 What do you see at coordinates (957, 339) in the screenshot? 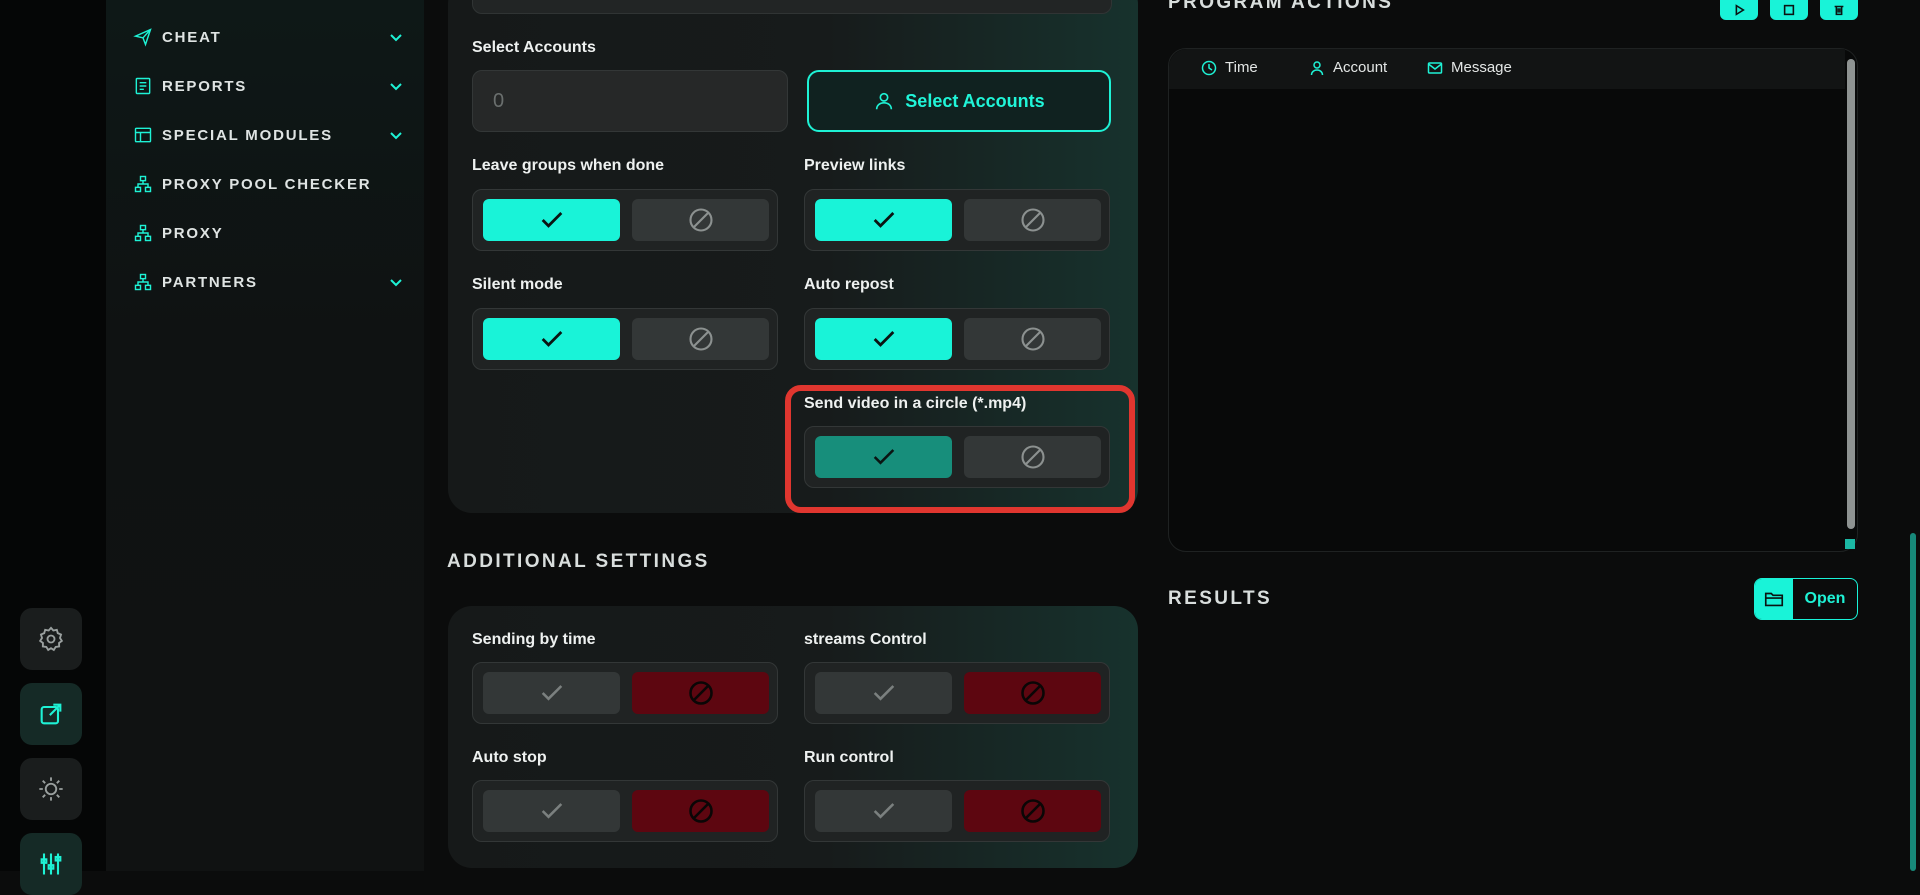
I see `auto-repost-toggle` at bounding box center [957, 339].